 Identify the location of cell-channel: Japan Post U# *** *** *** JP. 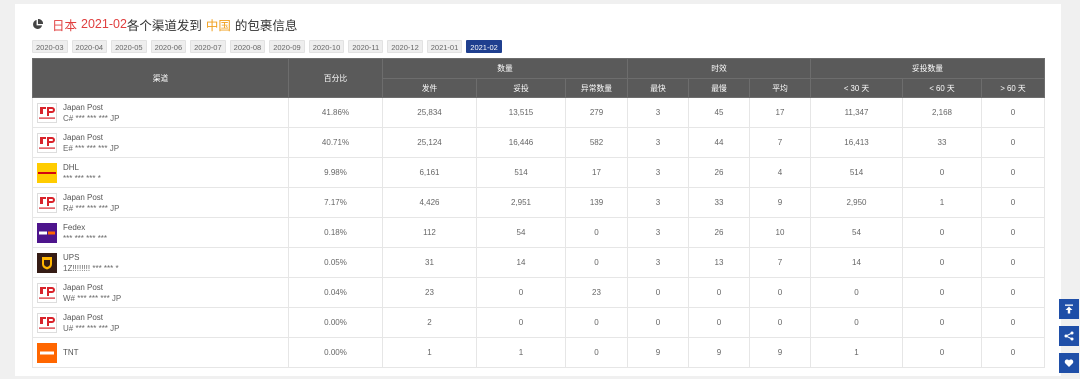
(160, 322).